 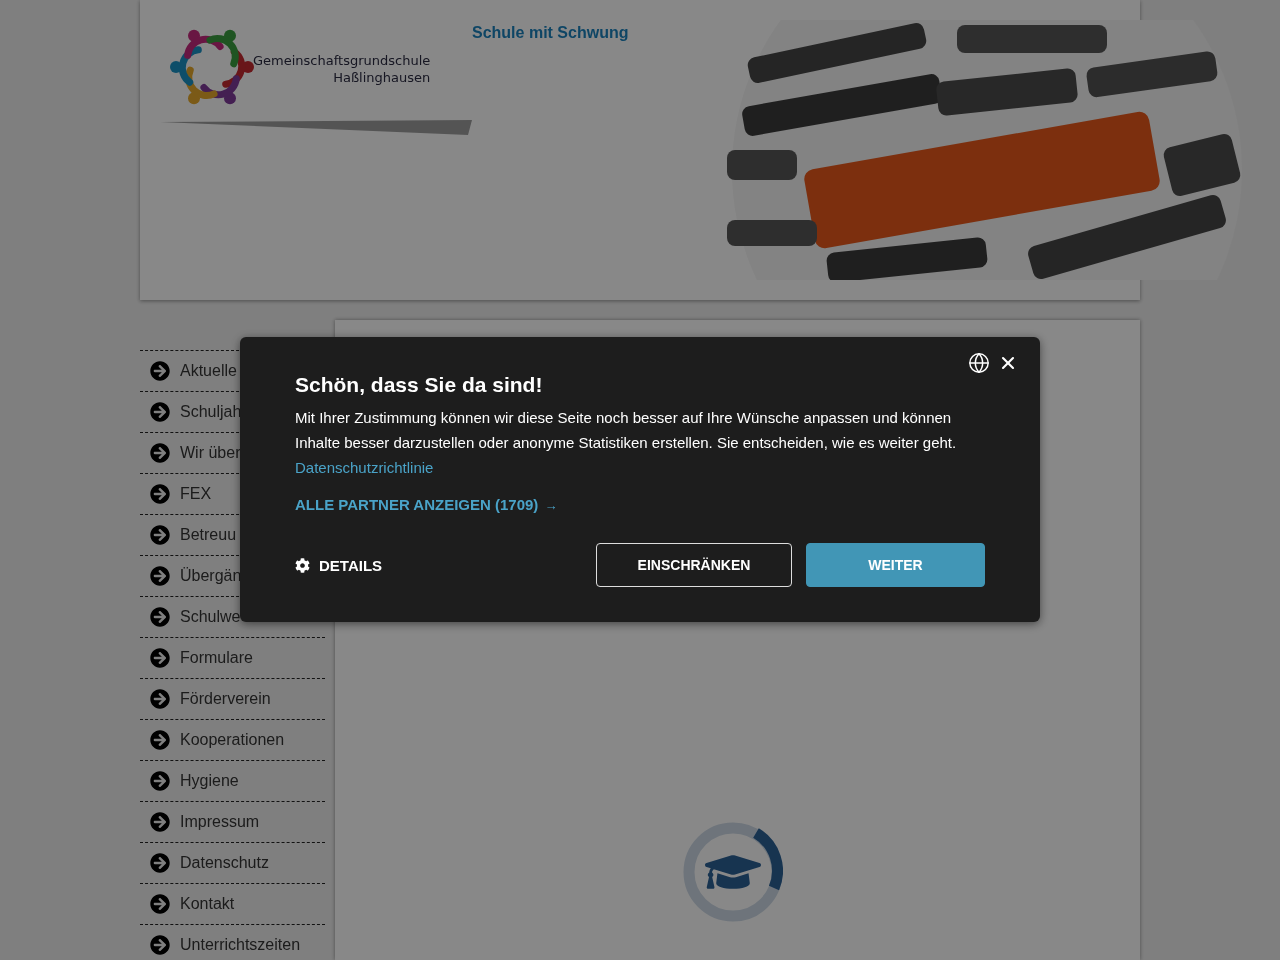 I want to click on tagline: Schule mit Schwung, so click(x=551, y=33).